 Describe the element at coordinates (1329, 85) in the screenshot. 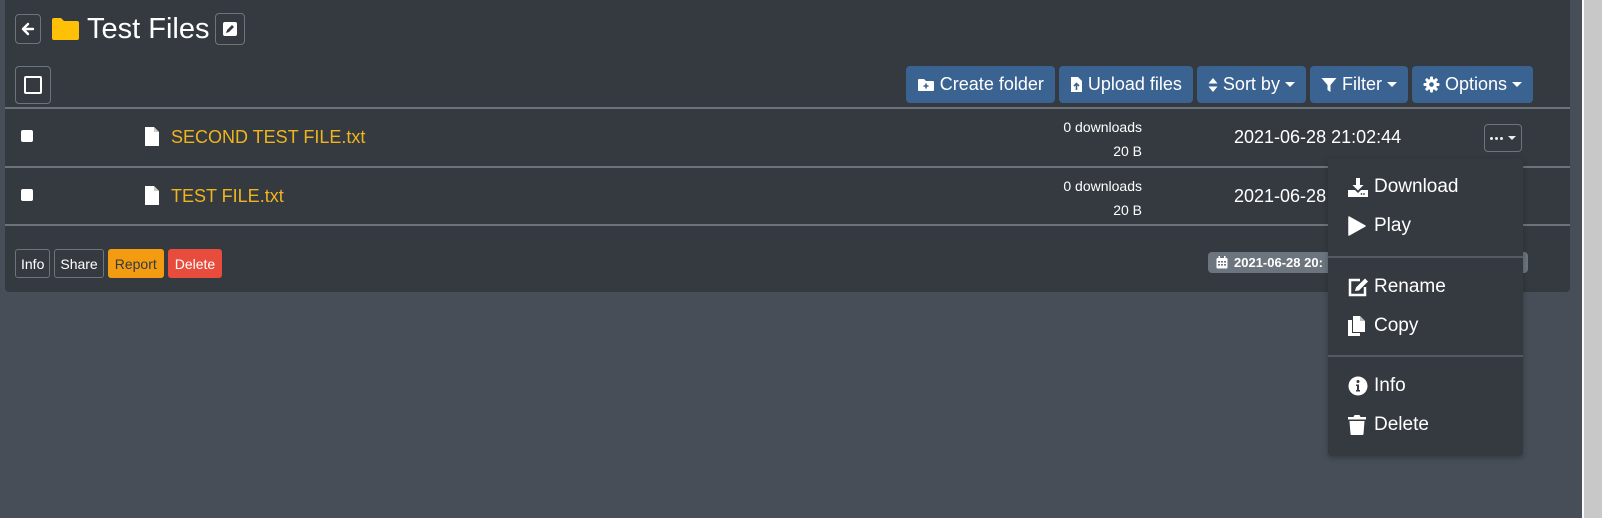

I see `filter-icon` at that location.